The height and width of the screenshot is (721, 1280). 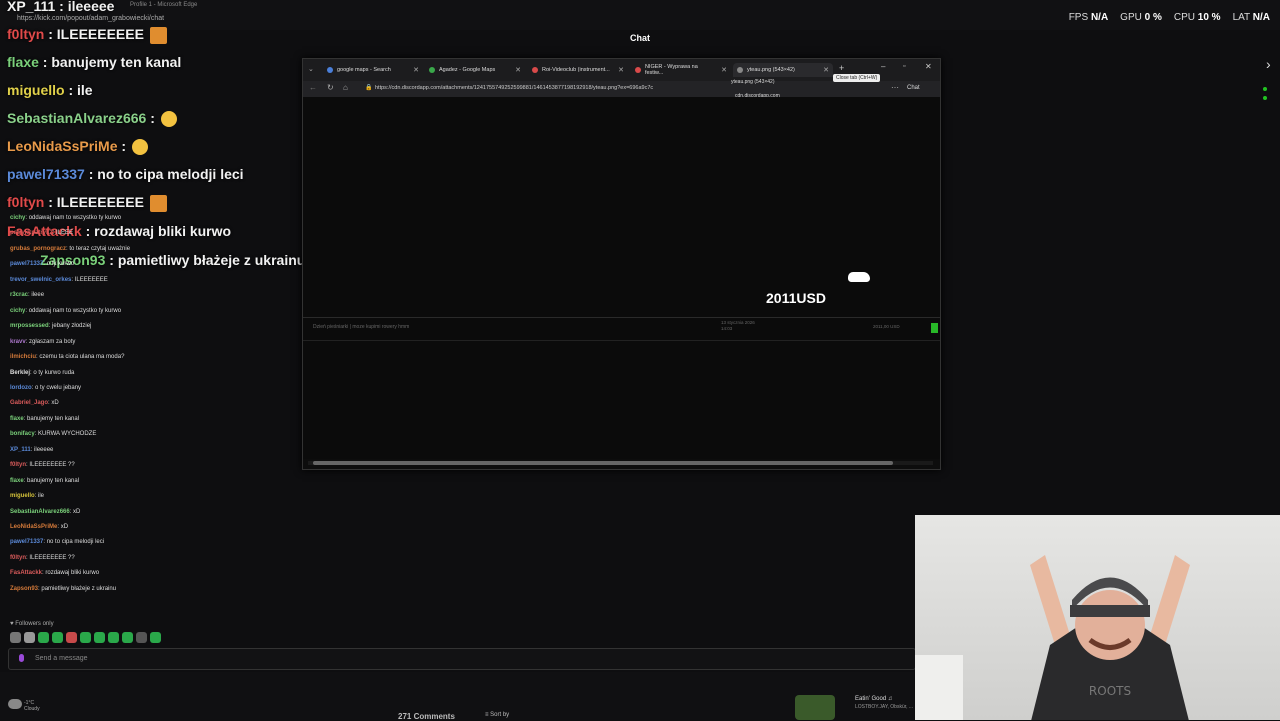 What do you see at coordinates (40, 512) in the screenshot?
I see `chat-username: SebastianAlvarez666` at bounding box center [40, 512].